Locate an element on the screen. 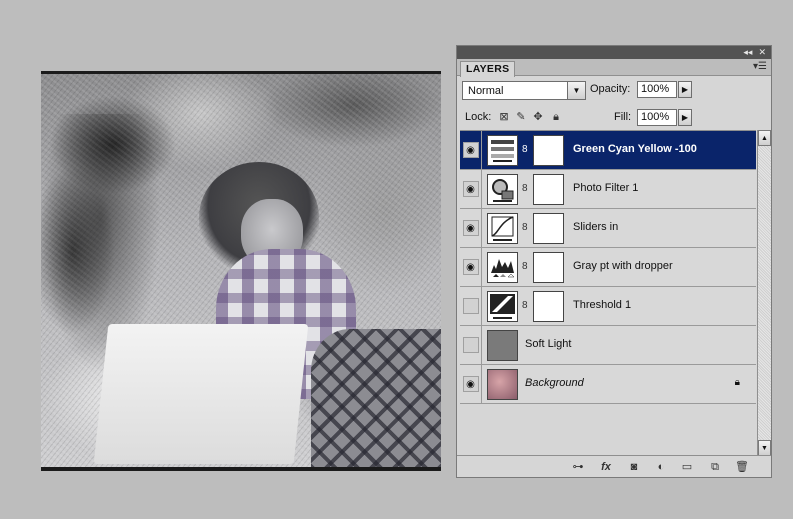  panel-bottom-bar: ⊶ fx ◙ ◐ ▭ ⧉ 🗑︎ is located at coordinates (614, 466).